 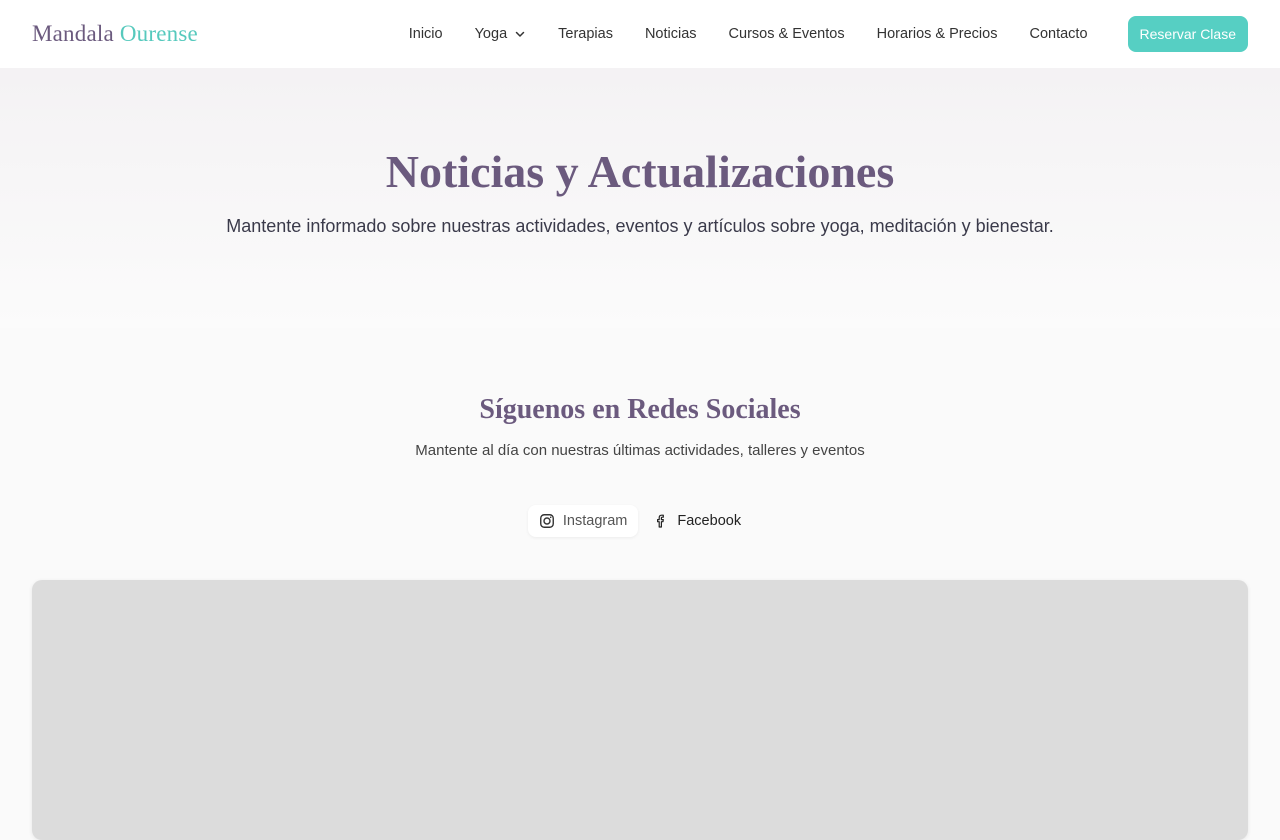 I want to click on nav-horarios-precios: Horarios & Precios, so click(x=937, y=34).